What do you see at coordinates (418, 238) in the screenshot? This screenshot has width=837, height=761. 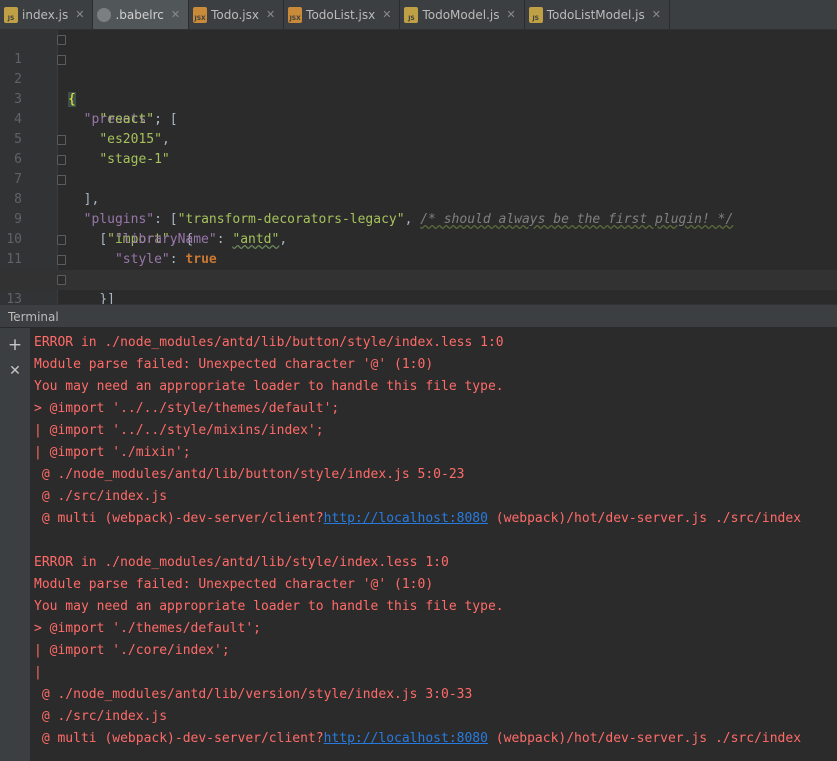 I see `code-line-10: 10 "style": true` at bounding box center [418, 238].